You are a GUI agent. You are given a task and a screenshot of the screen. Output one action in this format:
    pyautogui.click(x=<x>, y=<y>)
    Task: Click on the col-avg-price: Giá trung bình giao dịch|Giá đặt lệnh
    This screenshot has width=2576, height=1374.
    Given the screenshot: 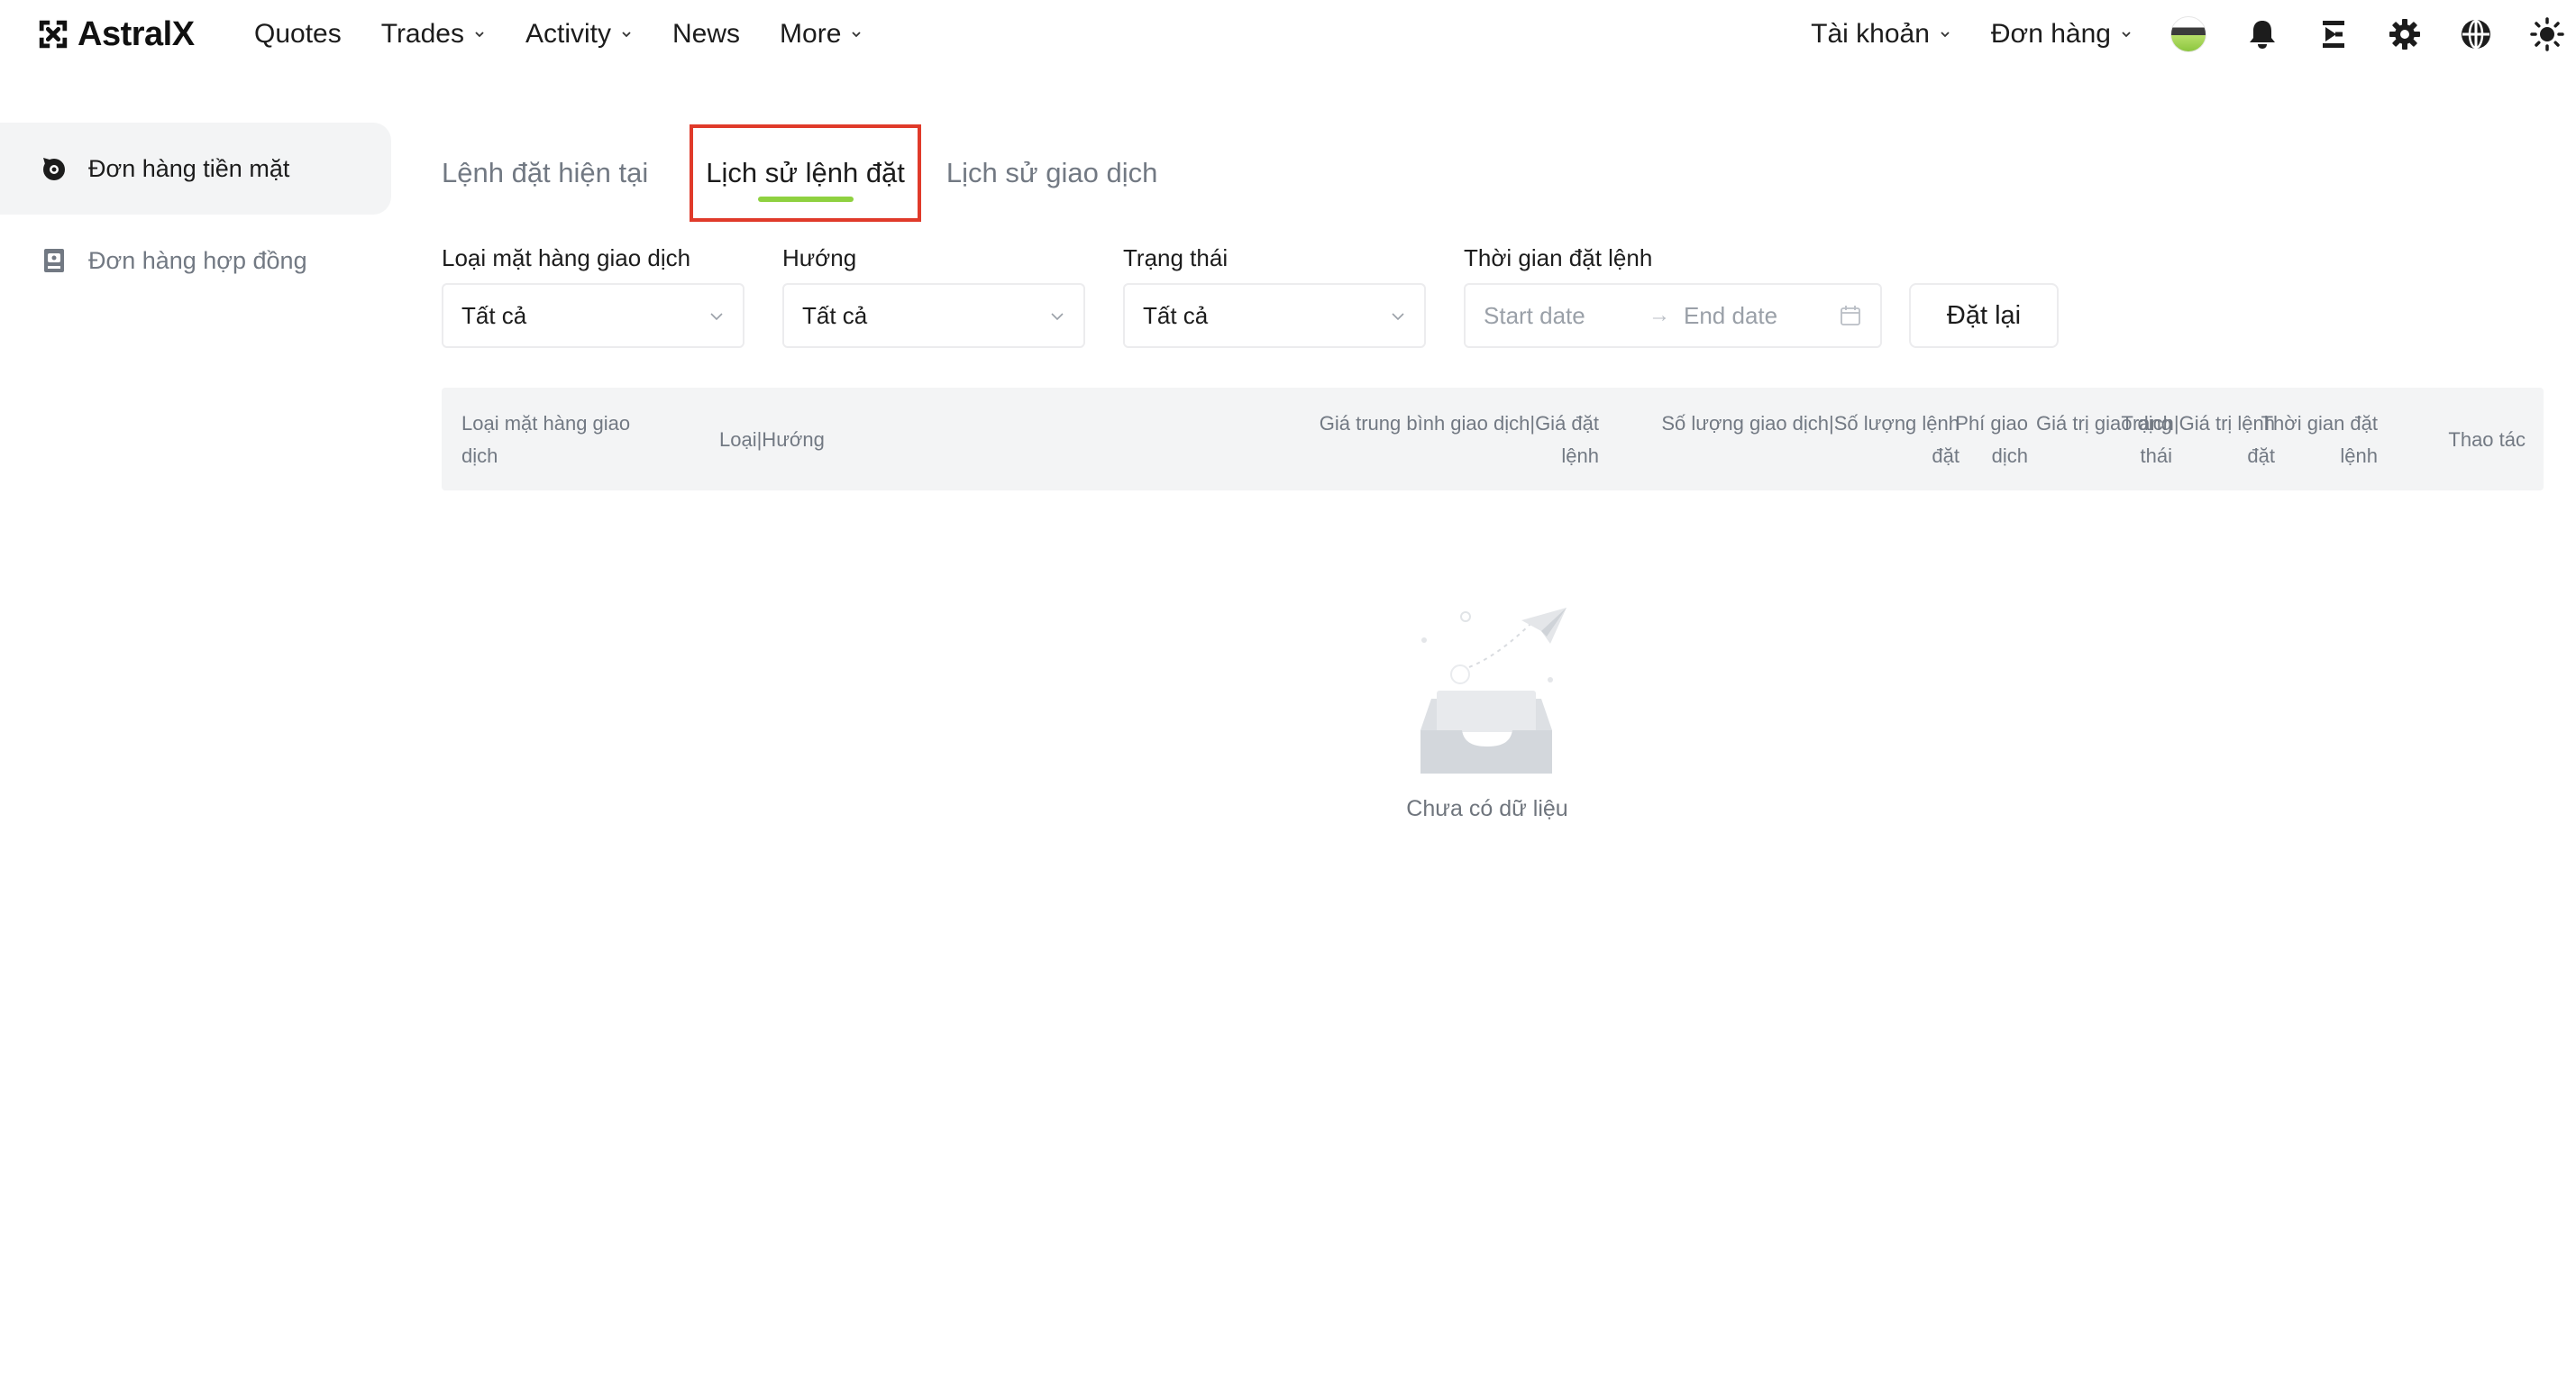 What is the action you would take?
    pyautogui.click(x=1459, y=439)
    